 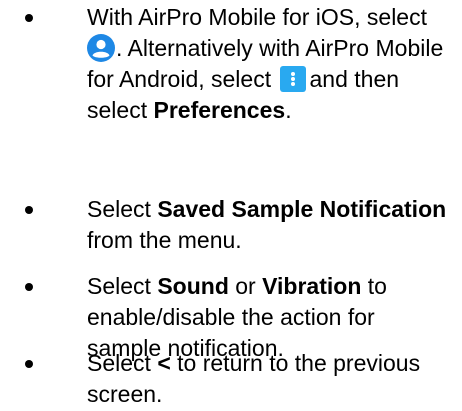 I want to click on back-symbol-label: <, so click(x=164, y=363).